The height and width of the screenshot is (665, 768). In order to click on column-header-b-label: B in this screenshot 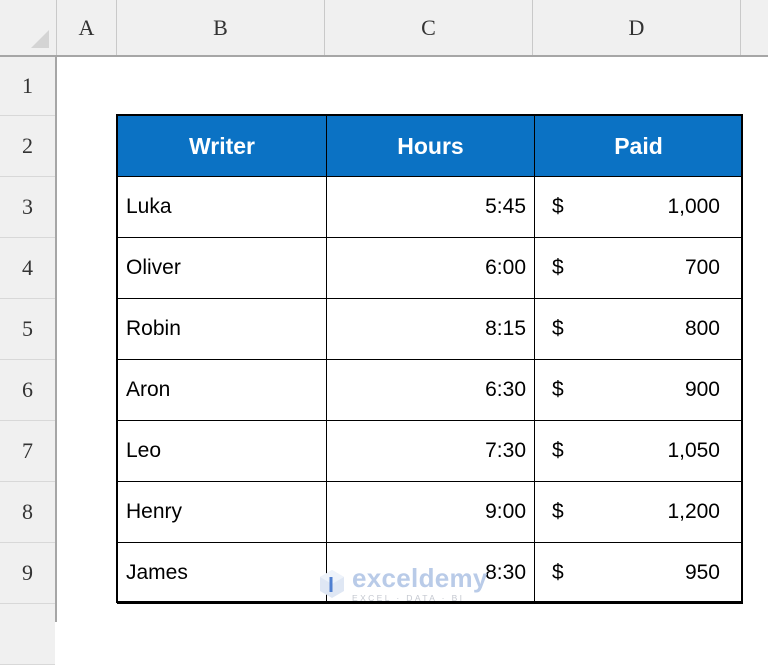, I will do `click(220, 27)`.